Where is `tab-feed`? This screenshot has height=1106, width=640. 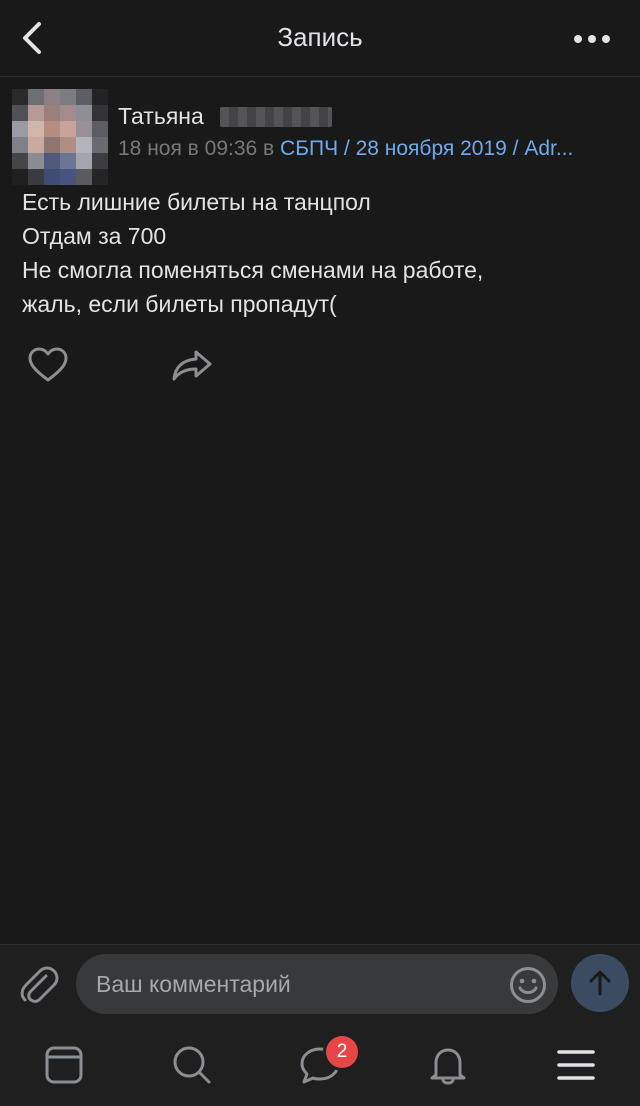 tab-feed is located at coordinates (64, 1065).